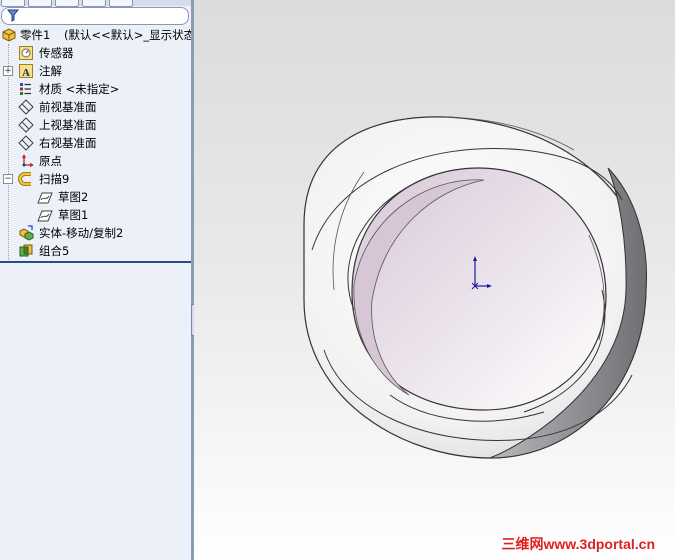 This screenshot has width=675, height=560. Describe the element at coordinates (40, 3) in the screenshot. I see `tab-property-manager` at that location.